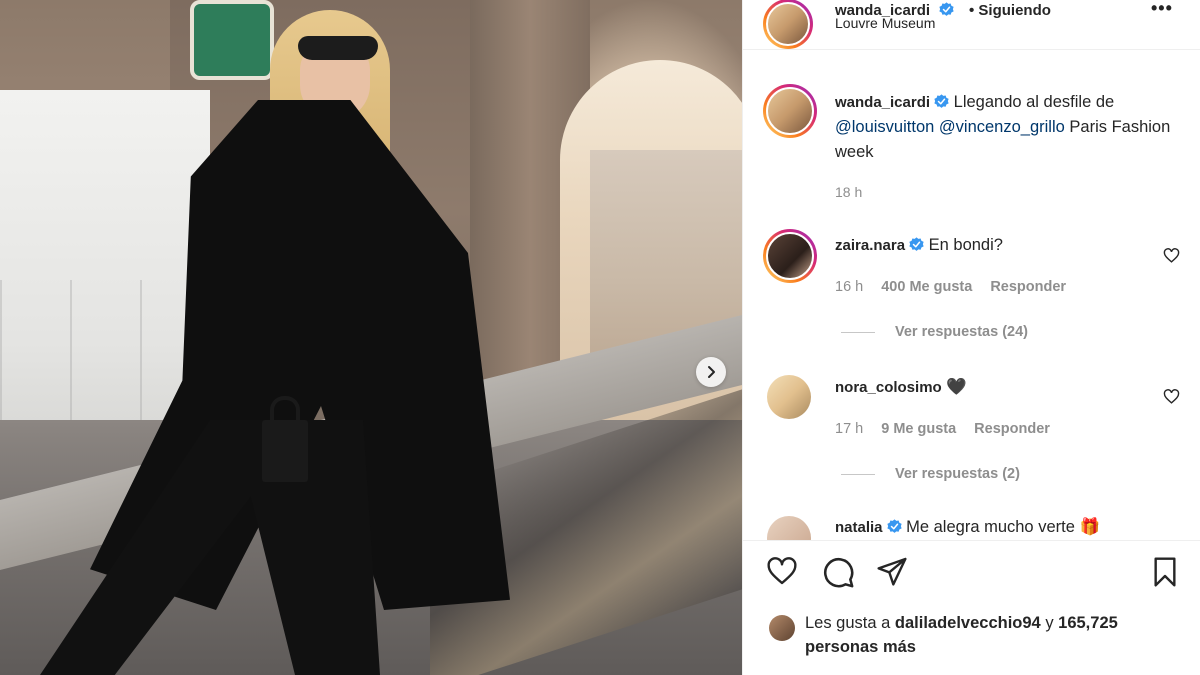  I want to click on photo-sunglasses, so click(338, 48).